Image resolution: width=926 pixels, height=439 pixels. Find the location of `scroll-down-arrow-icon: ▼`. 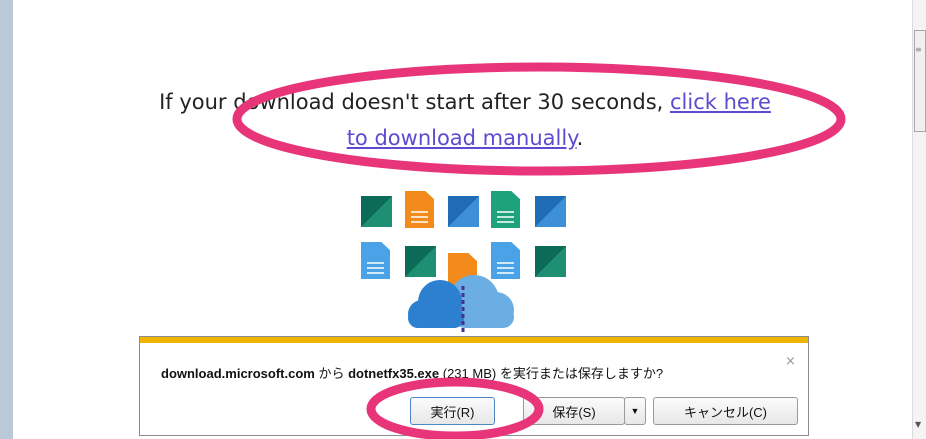

scroll-down-arrow-icon: ▼ is located at coordinates (918, 424).